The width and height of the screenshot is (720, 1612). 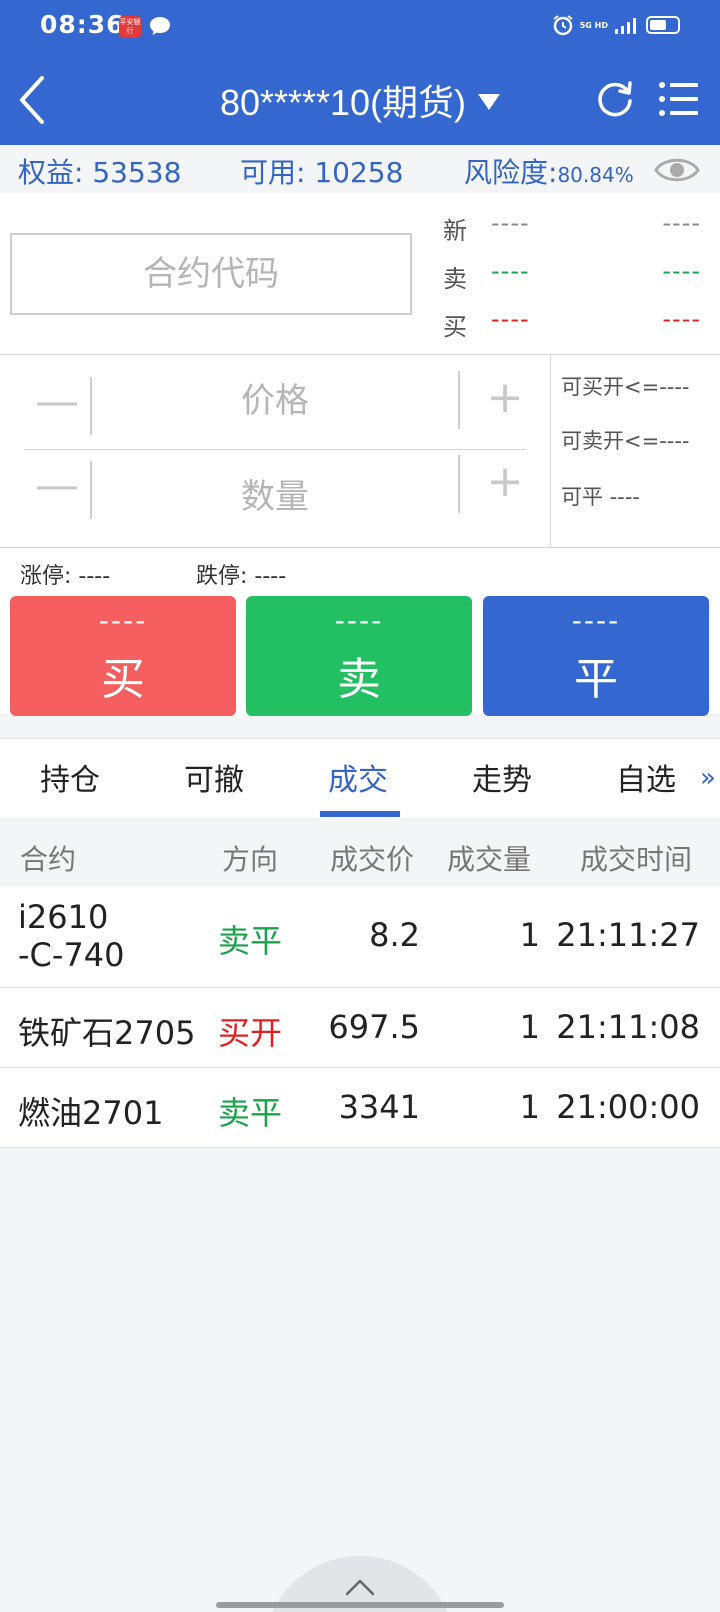 What do you see at coordinates (71, 936) in the screenshot?
I see `contract-cell: i2610 -C-740` at bounding box center [71, 936].